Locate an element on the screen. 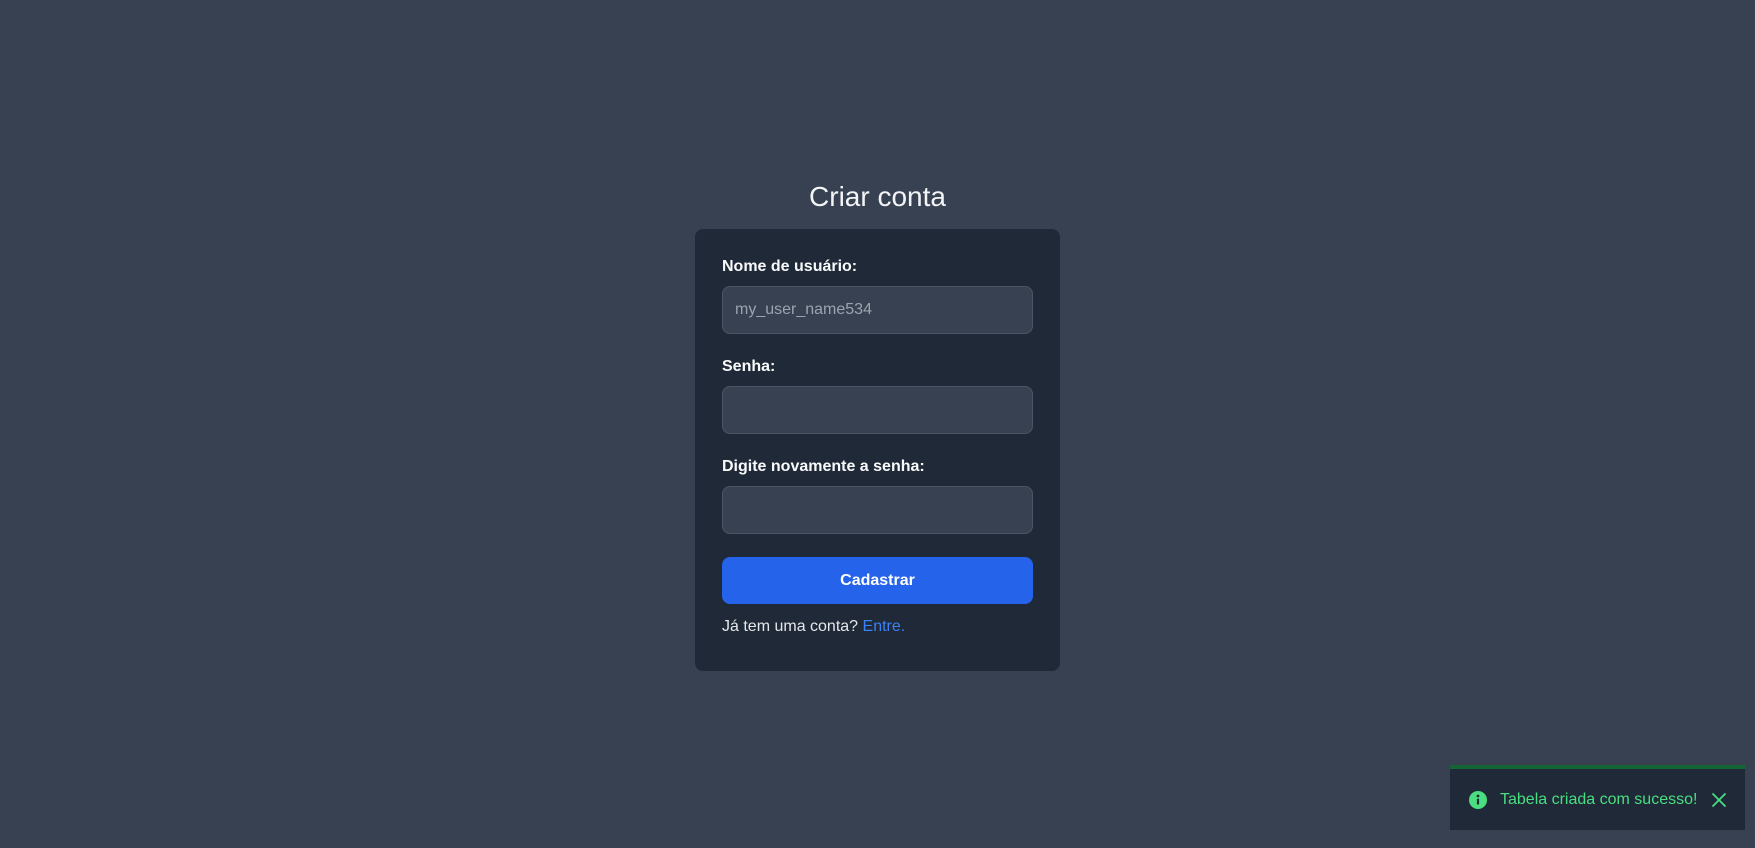  username-input is located at coordinates (877, 310).